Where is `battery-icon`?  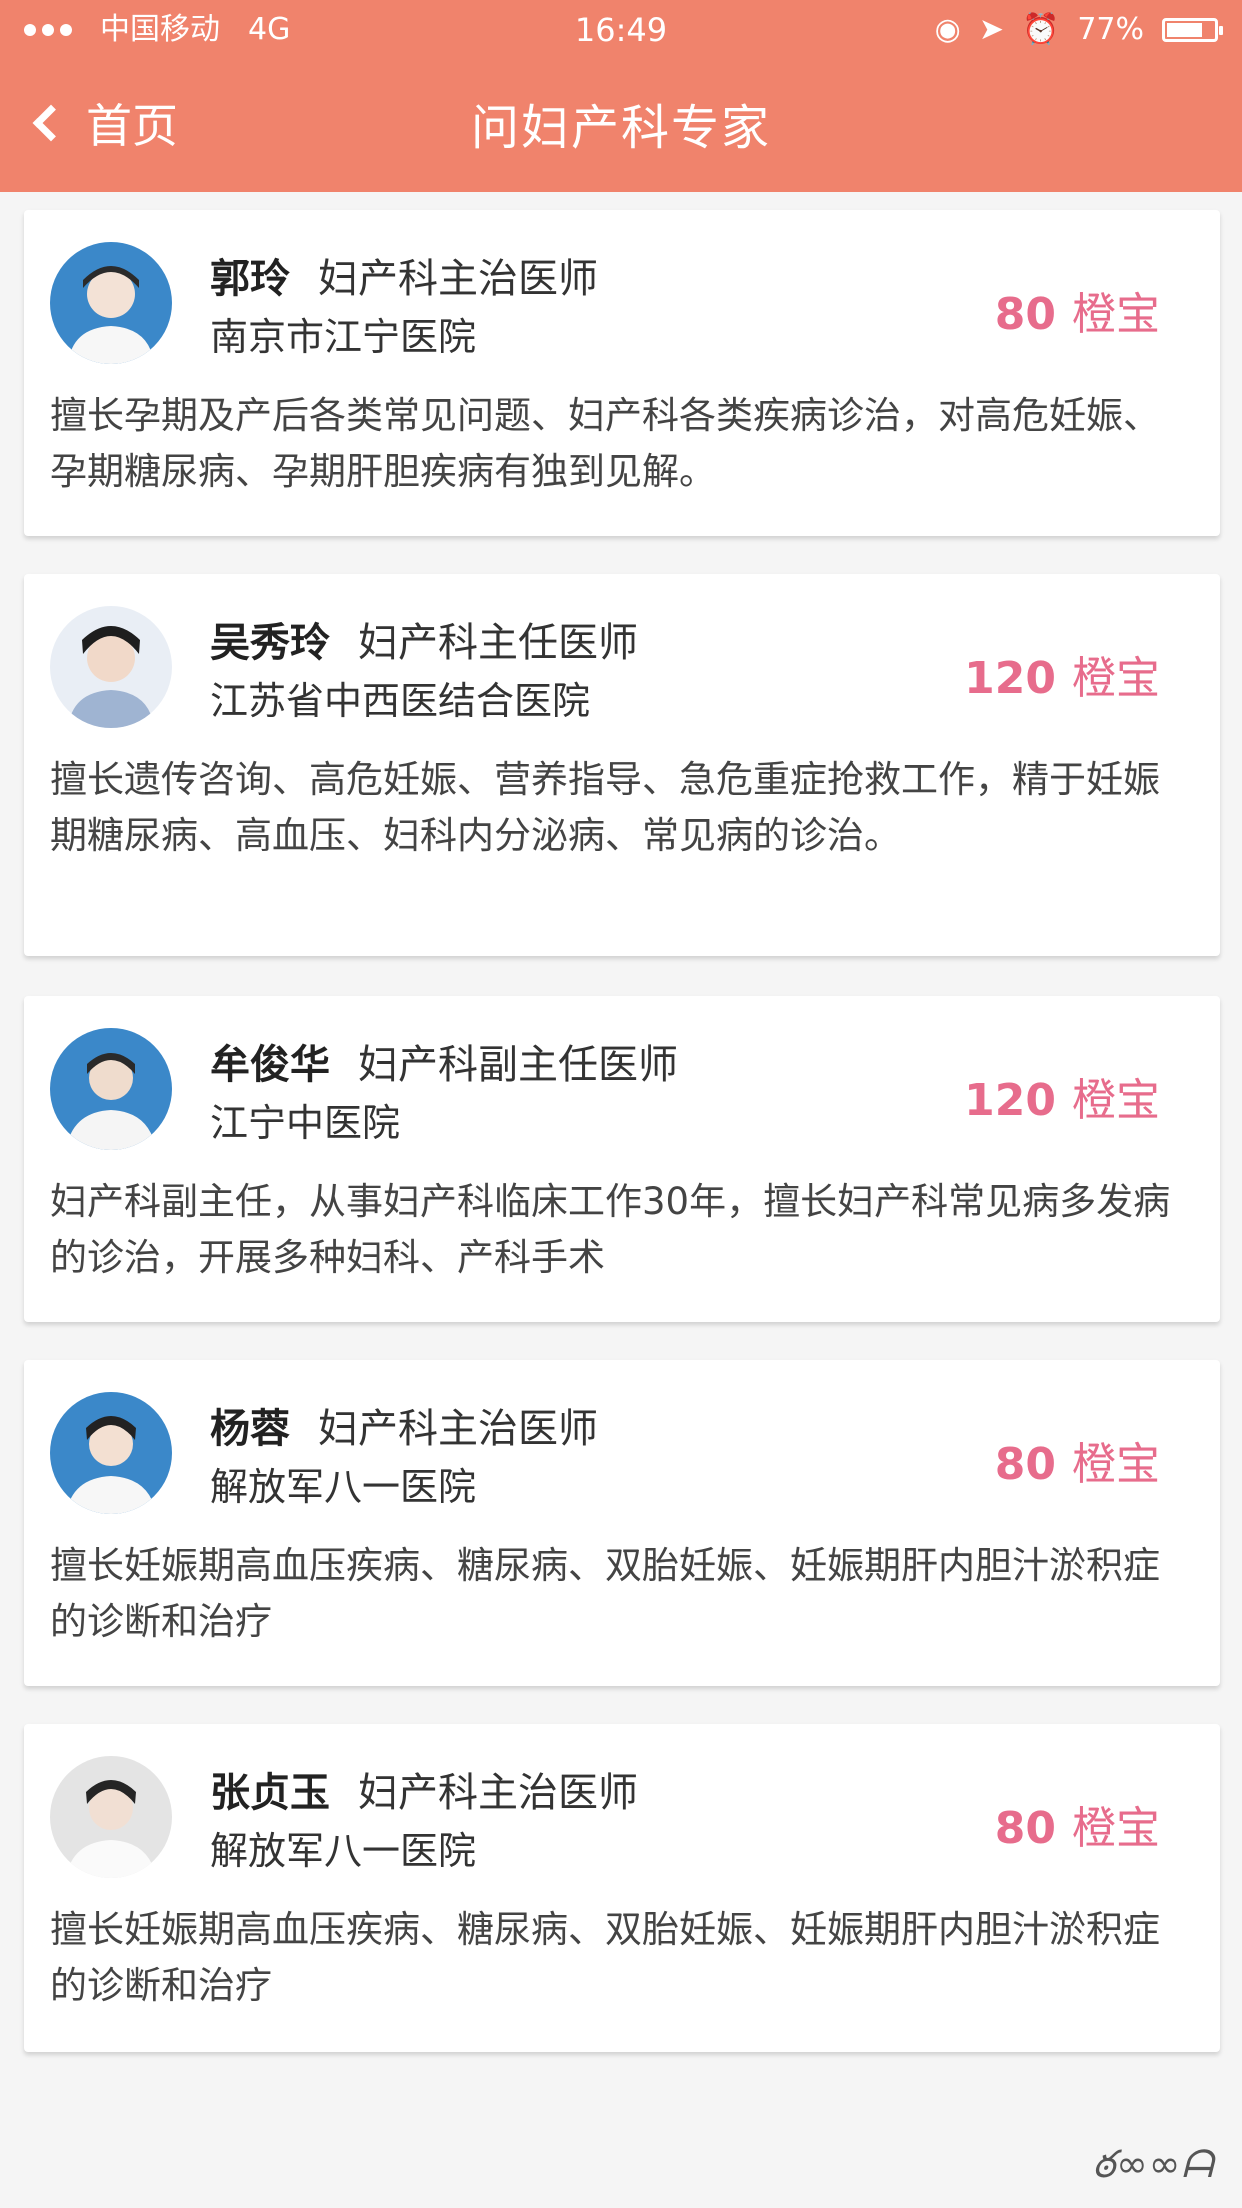 battery-icon is located at coordinates (1192, 30).